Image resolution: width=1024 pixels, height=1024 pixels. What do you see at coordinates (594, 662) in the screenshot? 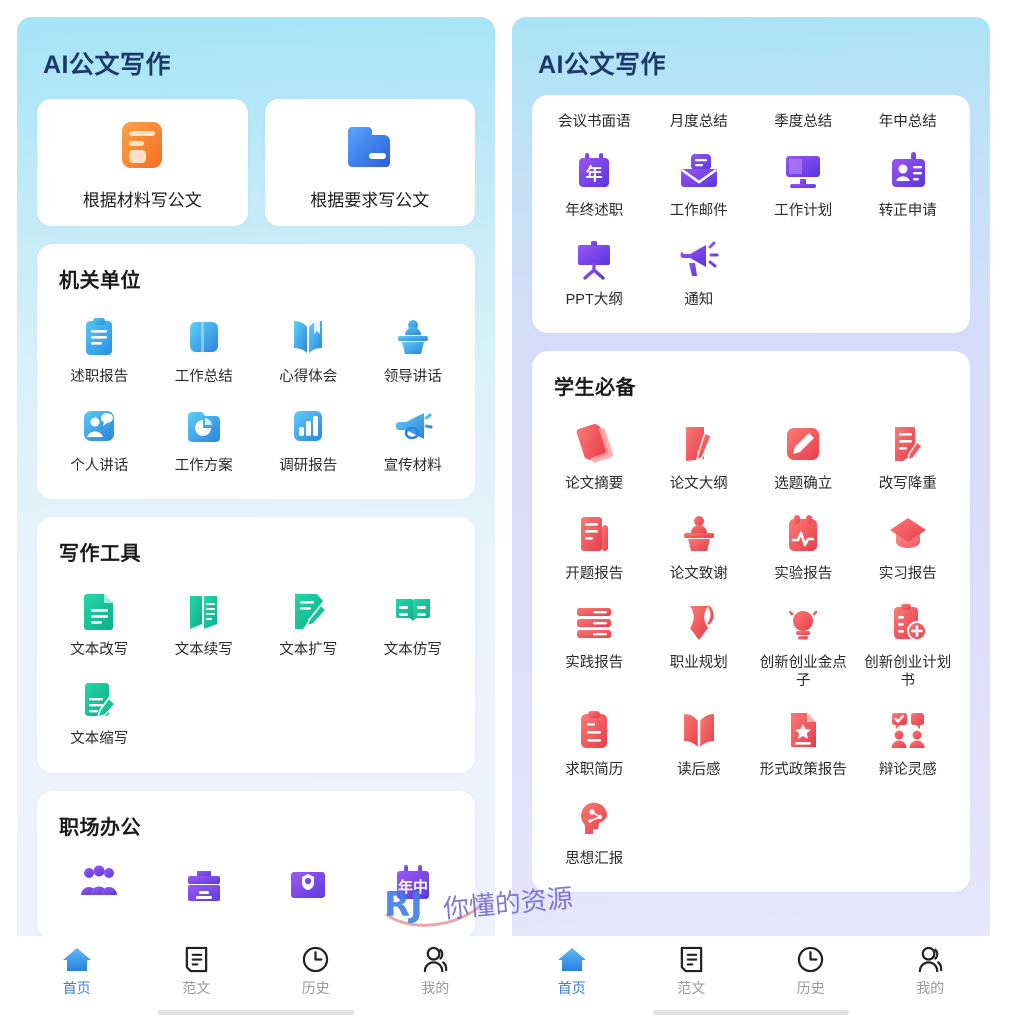
I see `grid-item-label: 实践报告` at bounding box center [594, 662].